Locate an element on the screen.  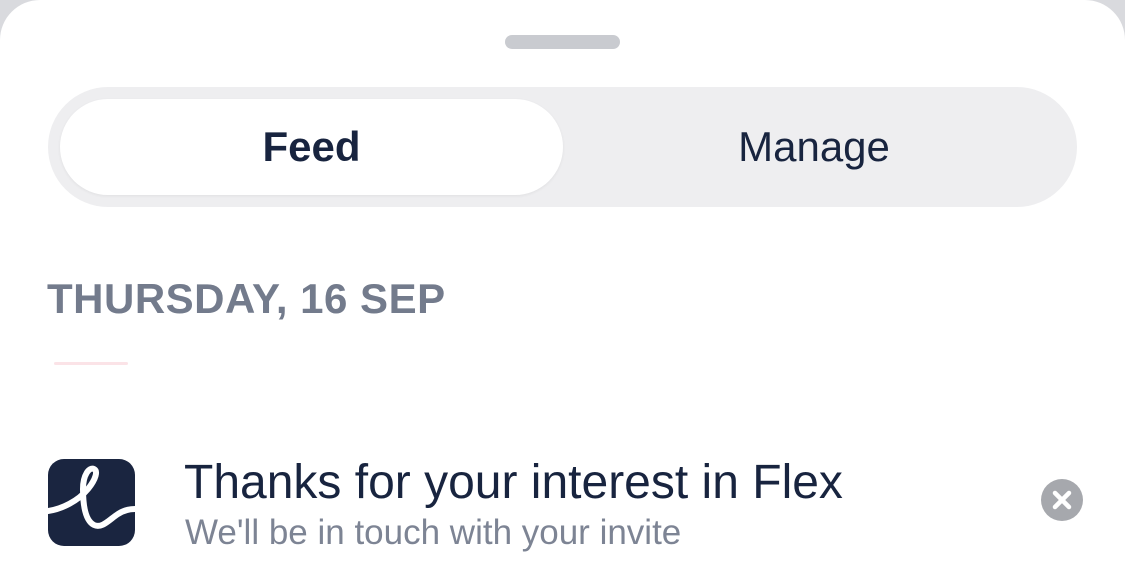
tab-feed-label: Feed is located at coordinates (311, 146).